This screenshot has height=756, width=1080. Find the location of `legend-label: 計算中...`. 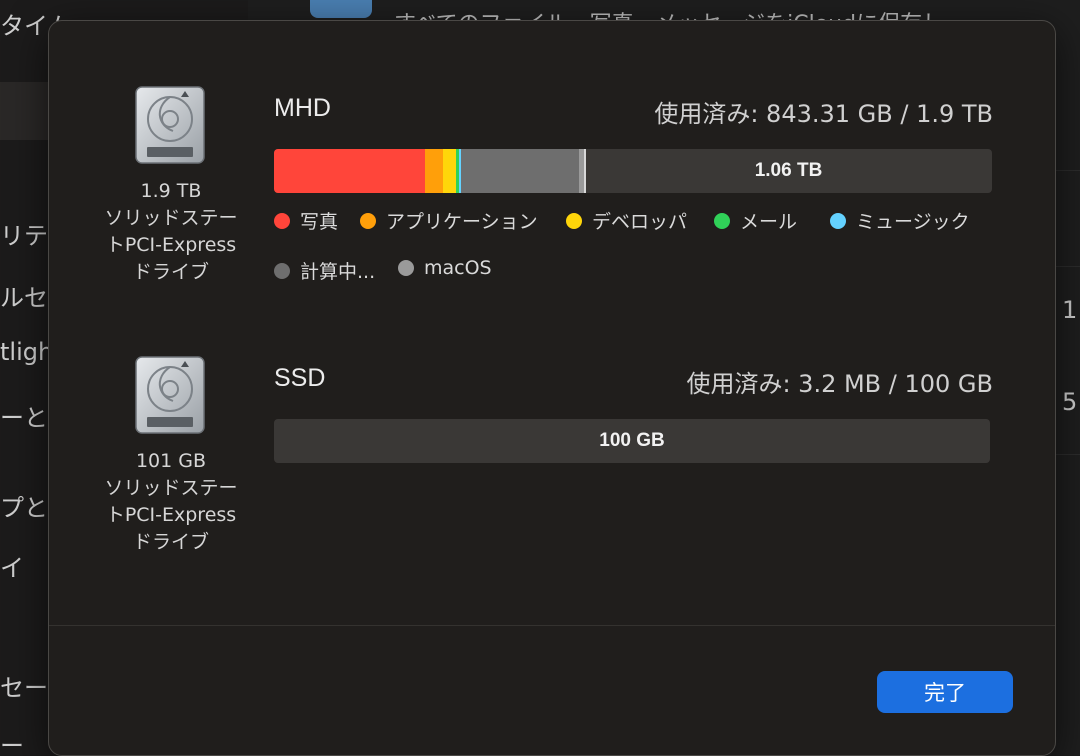

legend-label: 計算中... is located at coordinates (338, 272).